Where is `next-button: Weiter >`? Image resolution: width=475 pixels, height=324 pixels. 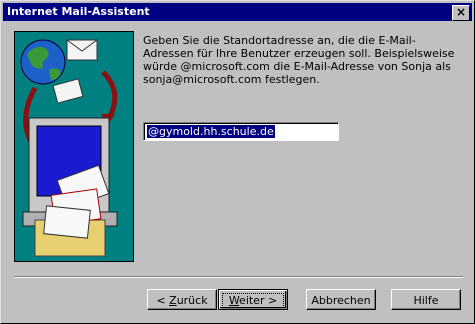 next-button: Weiter > is located at coordinates (253, 299).